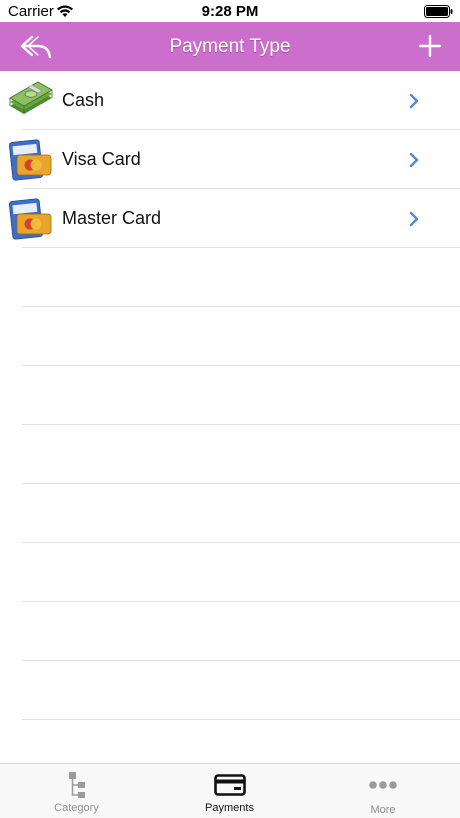 The image size is (460, 818). What do you see at coordinates (101, 159) in the screenshot?
I see `payment-type-label: Visa Card` at bounding box center [101, 159].